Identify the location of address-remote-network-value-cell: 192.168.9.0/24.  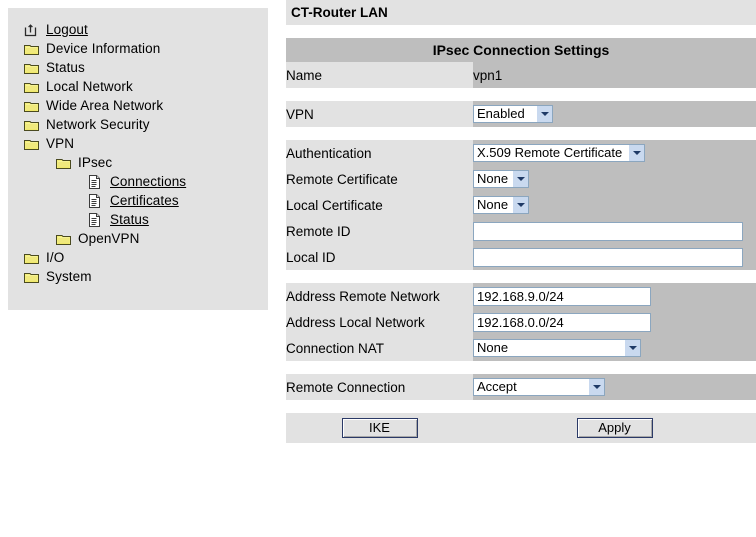
(614, 296).